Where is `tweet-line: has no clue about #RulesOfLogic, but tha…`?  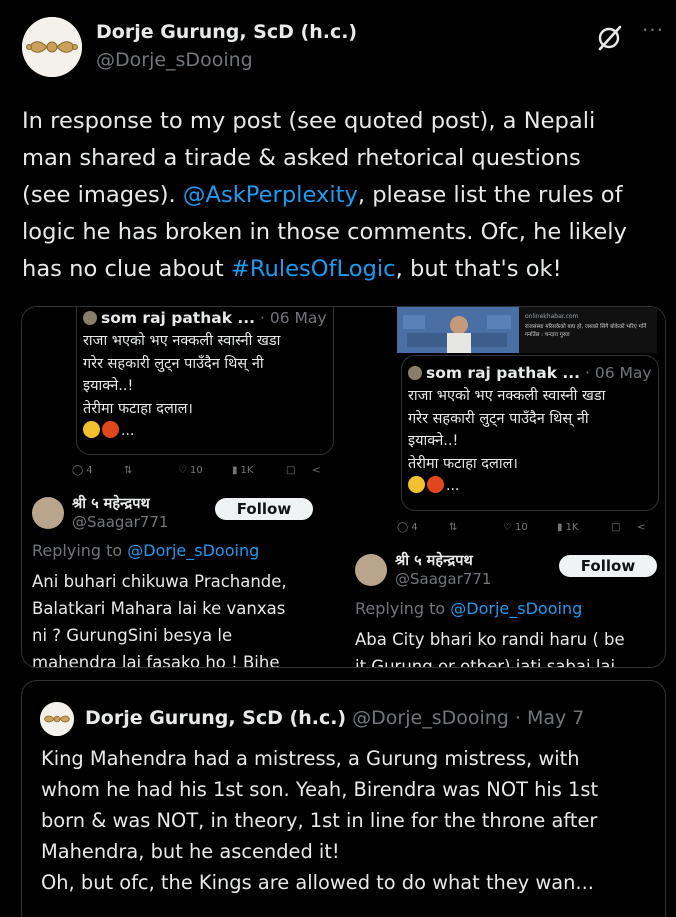
tweet-line: has no clue about #RulesOfLogic, but tha… is located at coordinates (347, 269).